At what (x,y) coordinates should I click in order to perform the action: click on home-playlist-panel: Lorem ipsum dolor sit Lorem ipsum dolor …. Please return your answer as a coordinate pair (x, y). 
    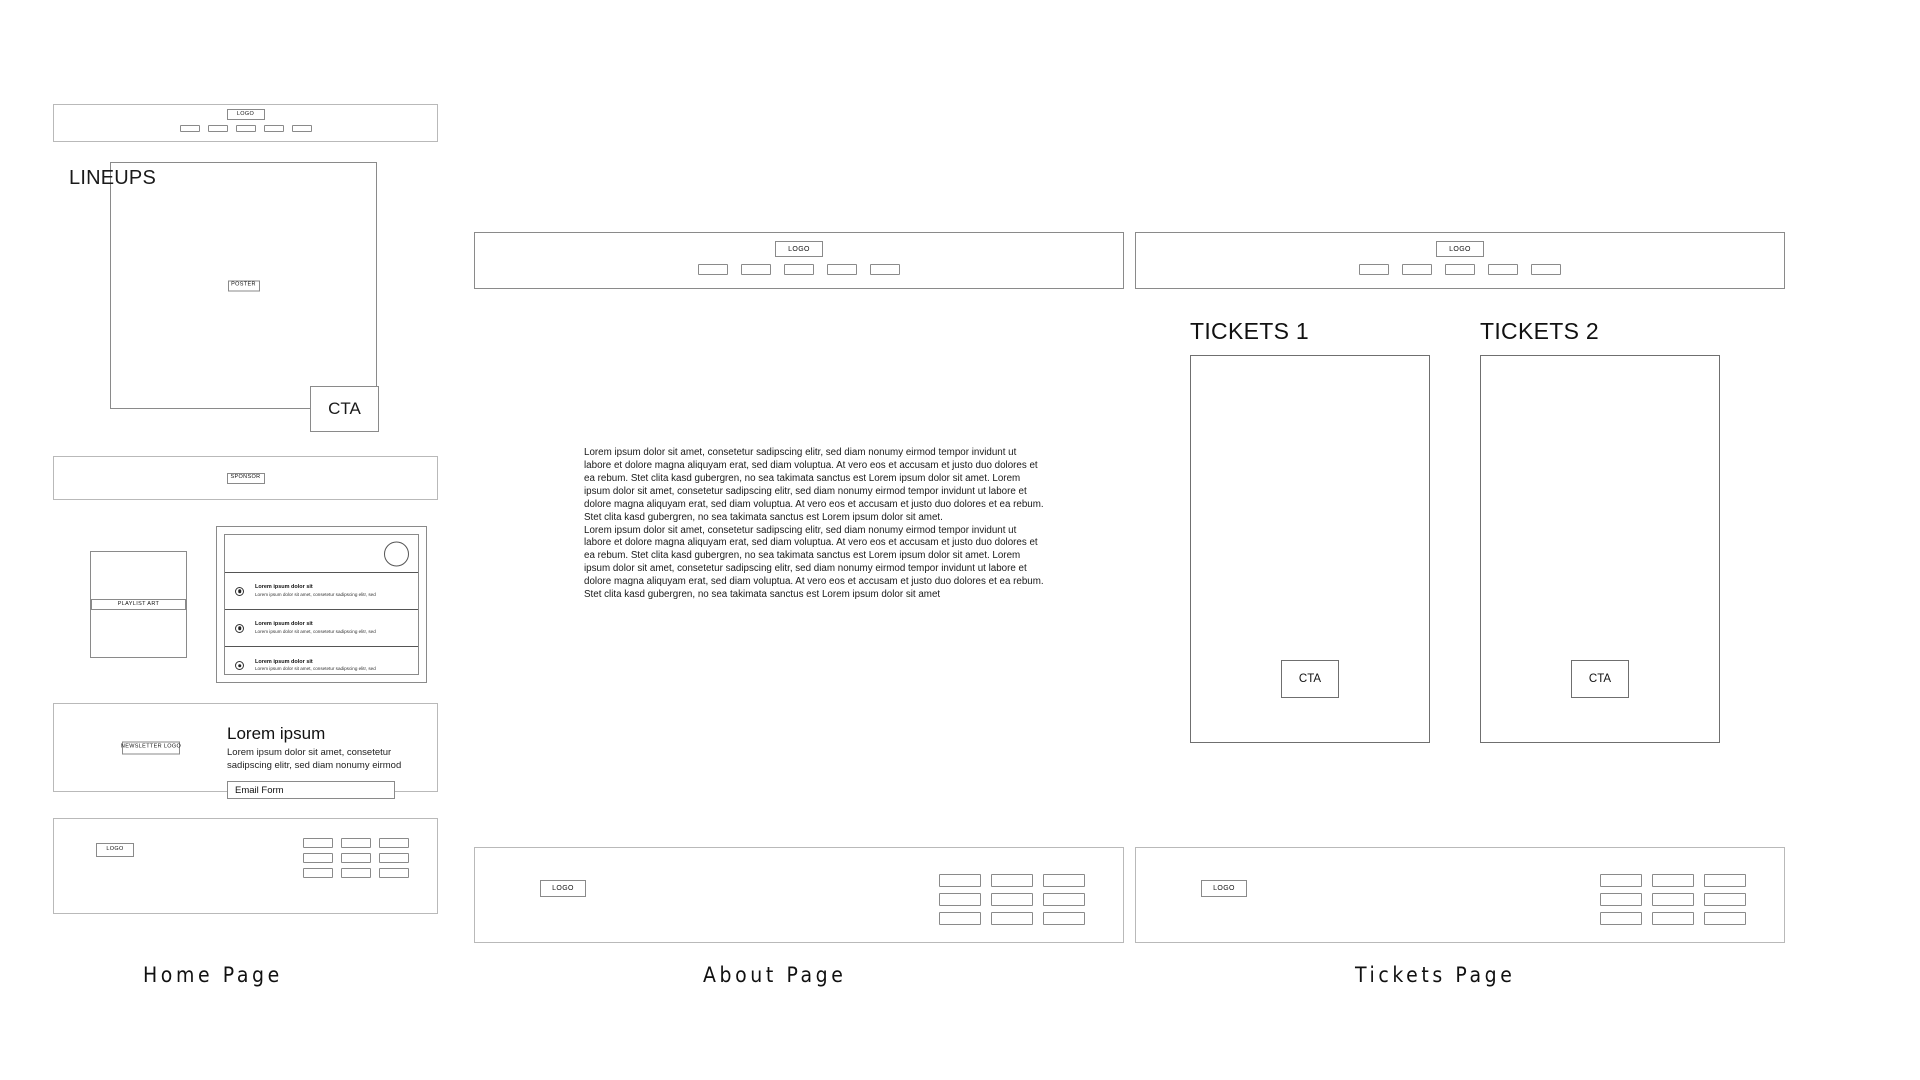
    Looking at the image, I should click on (321, 604).